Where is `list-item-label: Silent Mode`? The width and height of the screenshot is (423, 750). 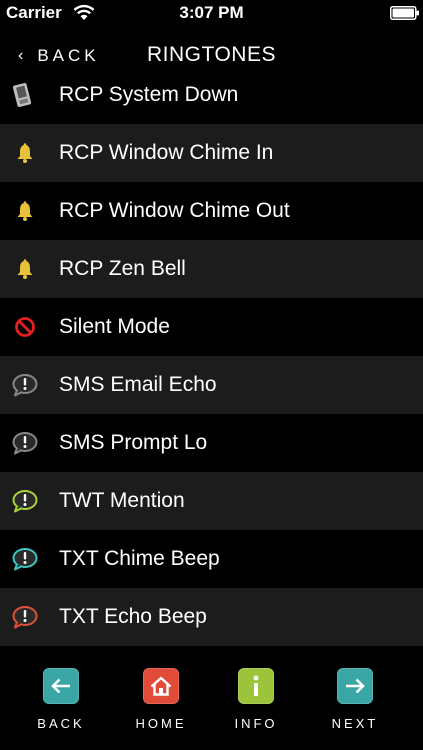 list-item-label: Silent Mode is located at coordinates (114, 326).